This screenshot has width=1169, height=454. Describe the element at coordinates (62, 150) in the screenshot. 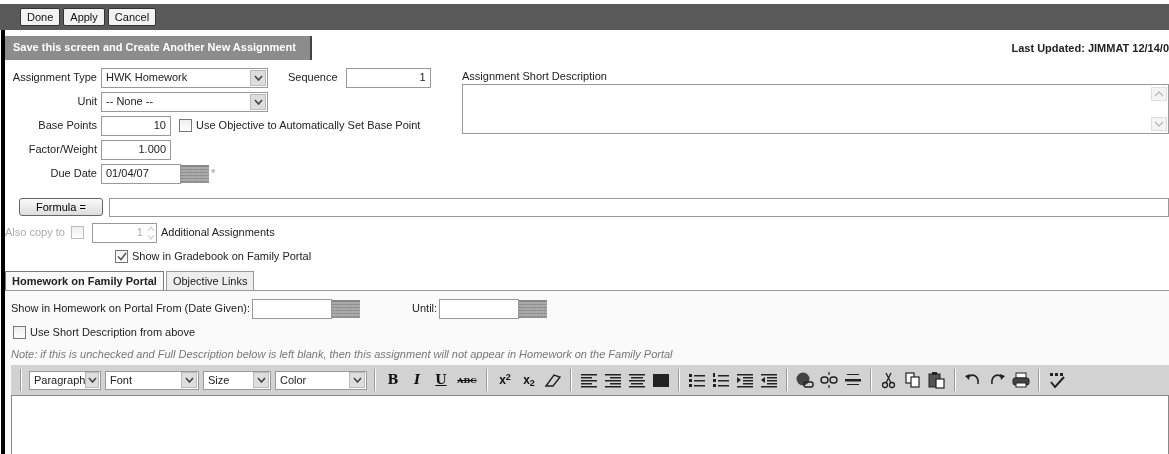

I see `field-label: Factor/Weight` at that location.